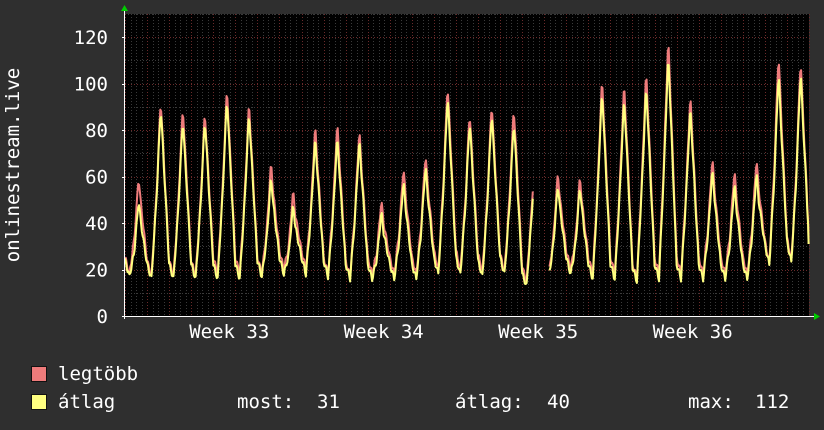 This screenshot has width=824, height=430. Describe the element at coordinates (96, 224) in the screenshot. I see `y-tick-label: 40` at that location.